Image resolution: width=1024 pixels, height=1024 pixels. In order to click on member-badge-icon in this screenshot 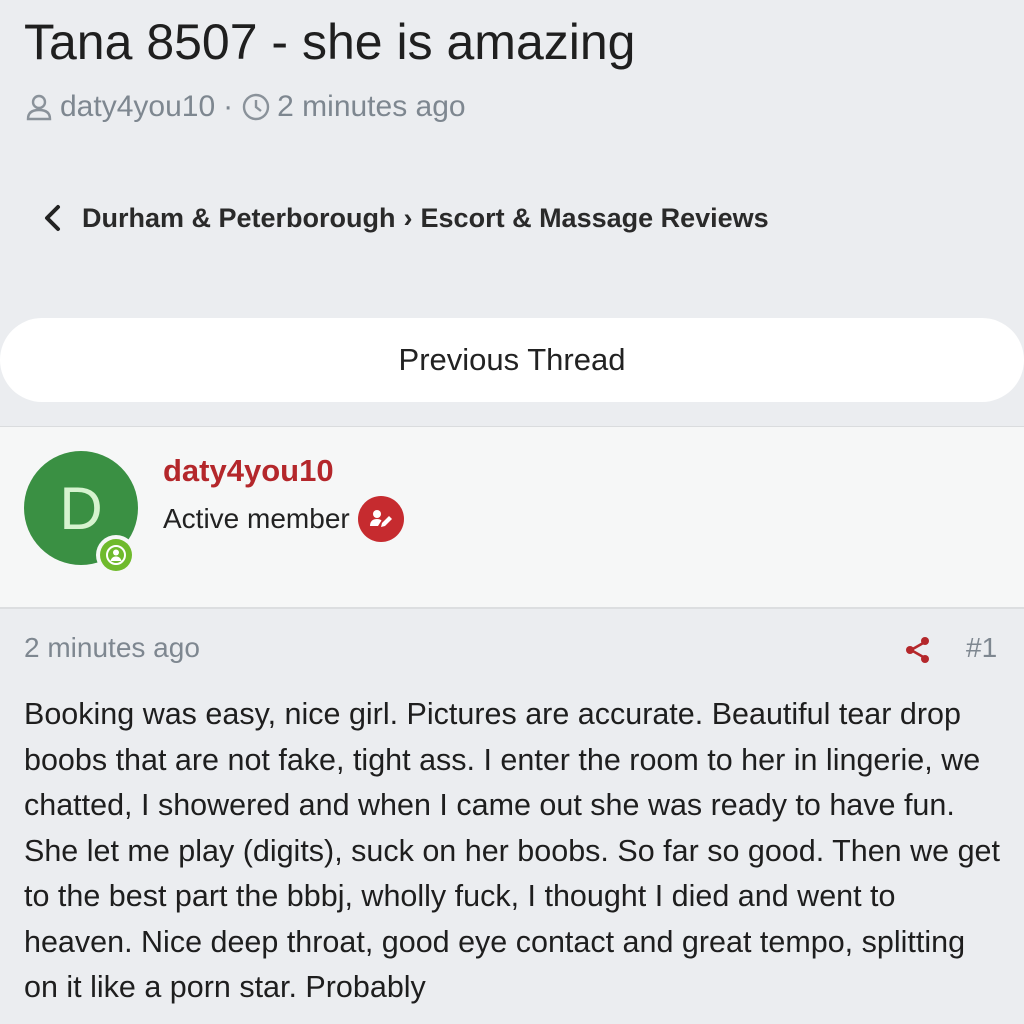, I will do `click(380, 519)`.